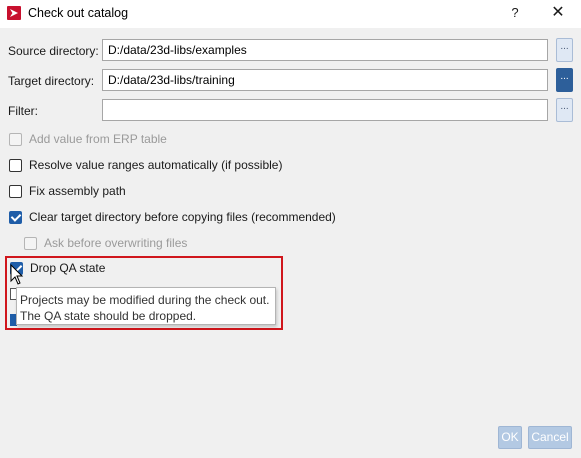 The height and width of the screenshot is (458, 581). Describe the element at coordinates (23, 111) in the screenshot. I see `filter-label: Filter:` at that location.